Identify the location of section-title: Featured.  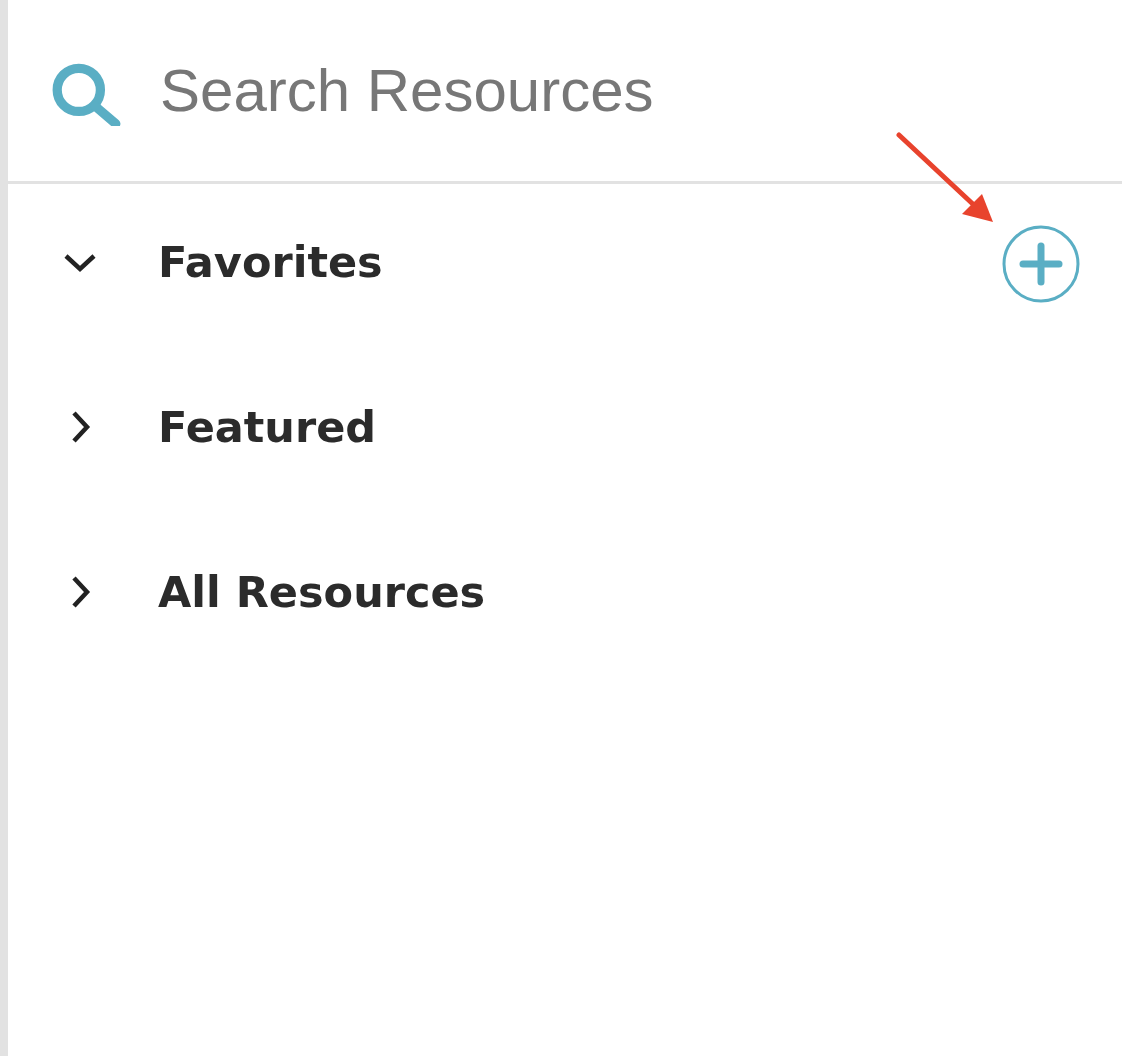
(267, 427).